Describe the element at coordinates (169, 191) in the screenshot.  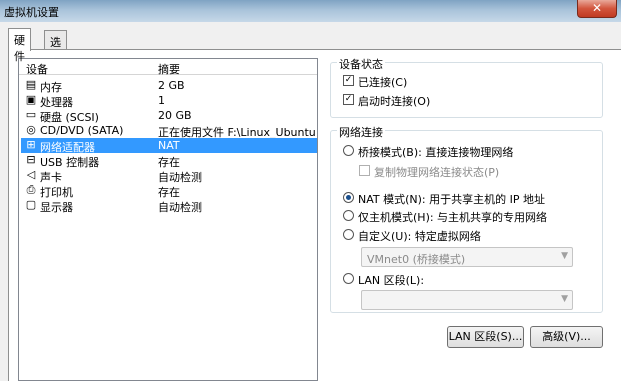
I see `device-row-printer: ⎙ 打印机 存在` at that location.